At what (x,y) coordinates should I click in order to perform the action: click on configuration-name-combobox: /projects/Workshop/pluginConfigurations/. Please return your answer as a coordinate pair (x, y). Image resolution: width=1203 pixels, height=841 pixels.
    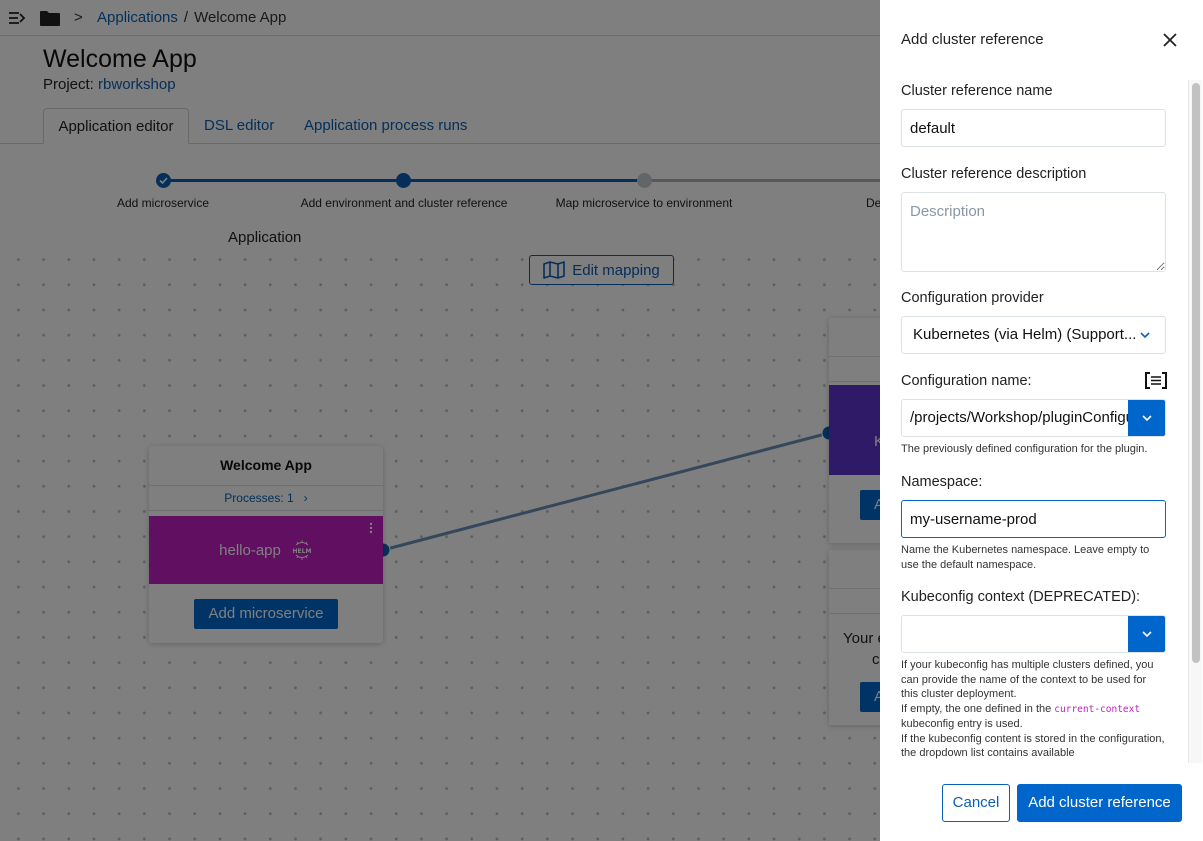
    Looking at the image, I should click on (1033, 418).